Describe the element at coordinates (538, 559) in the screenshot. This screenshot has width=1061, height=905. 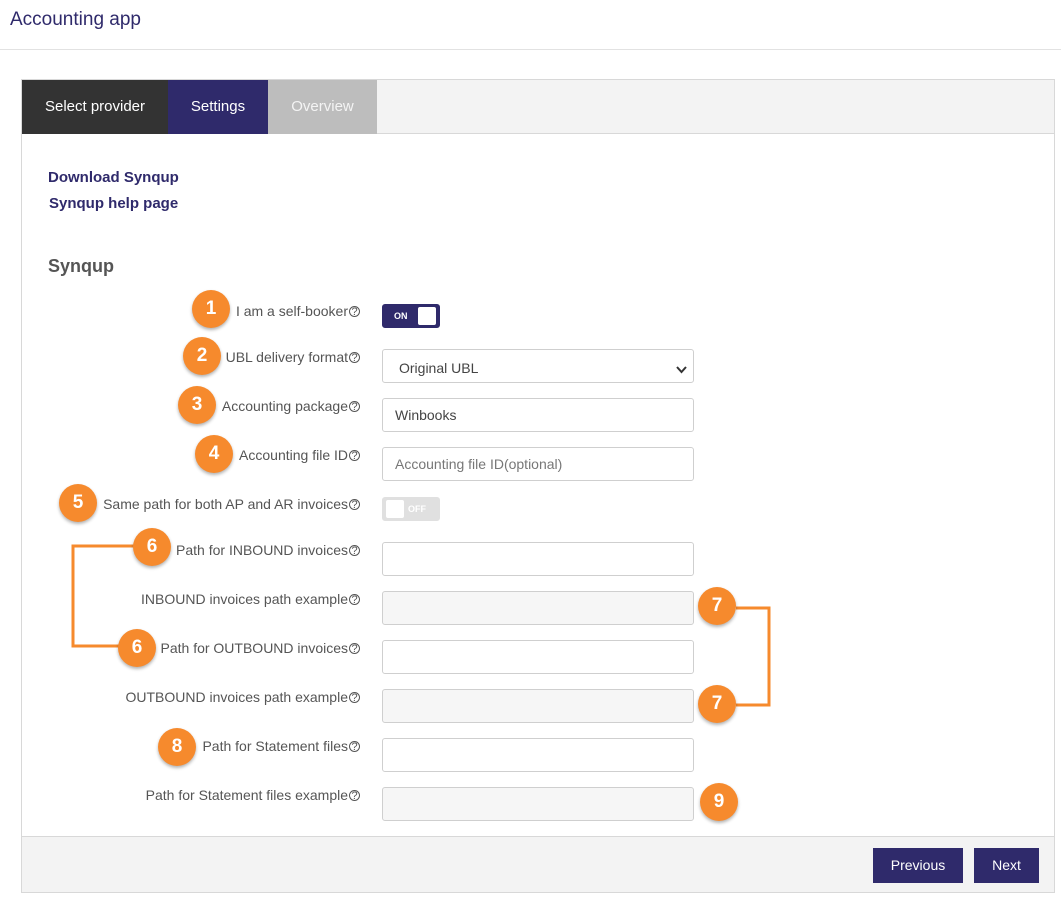
I see `inbound-path-input` at that location.